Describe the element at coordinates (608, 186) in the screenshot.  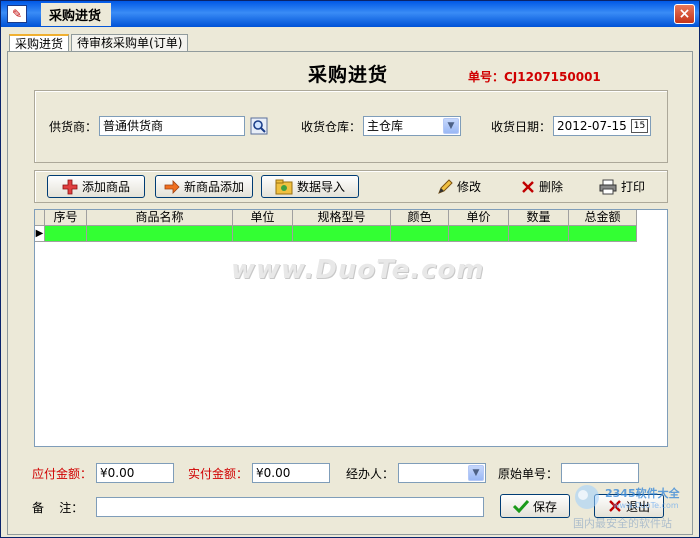
I see `printer-icon` at that location.